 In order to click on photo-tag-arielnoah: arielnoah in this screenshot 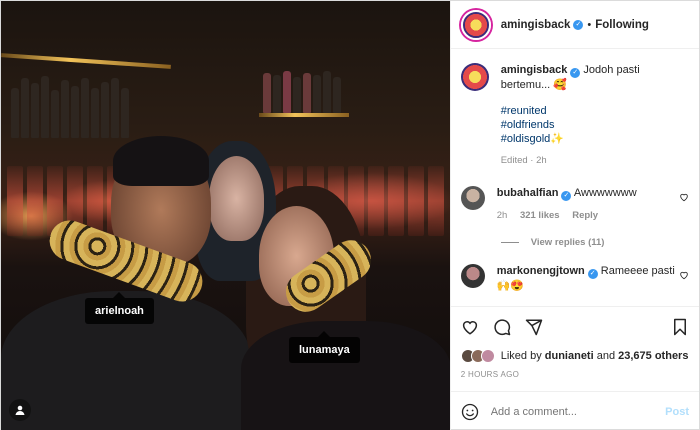, I will do `click(119, 308)`.